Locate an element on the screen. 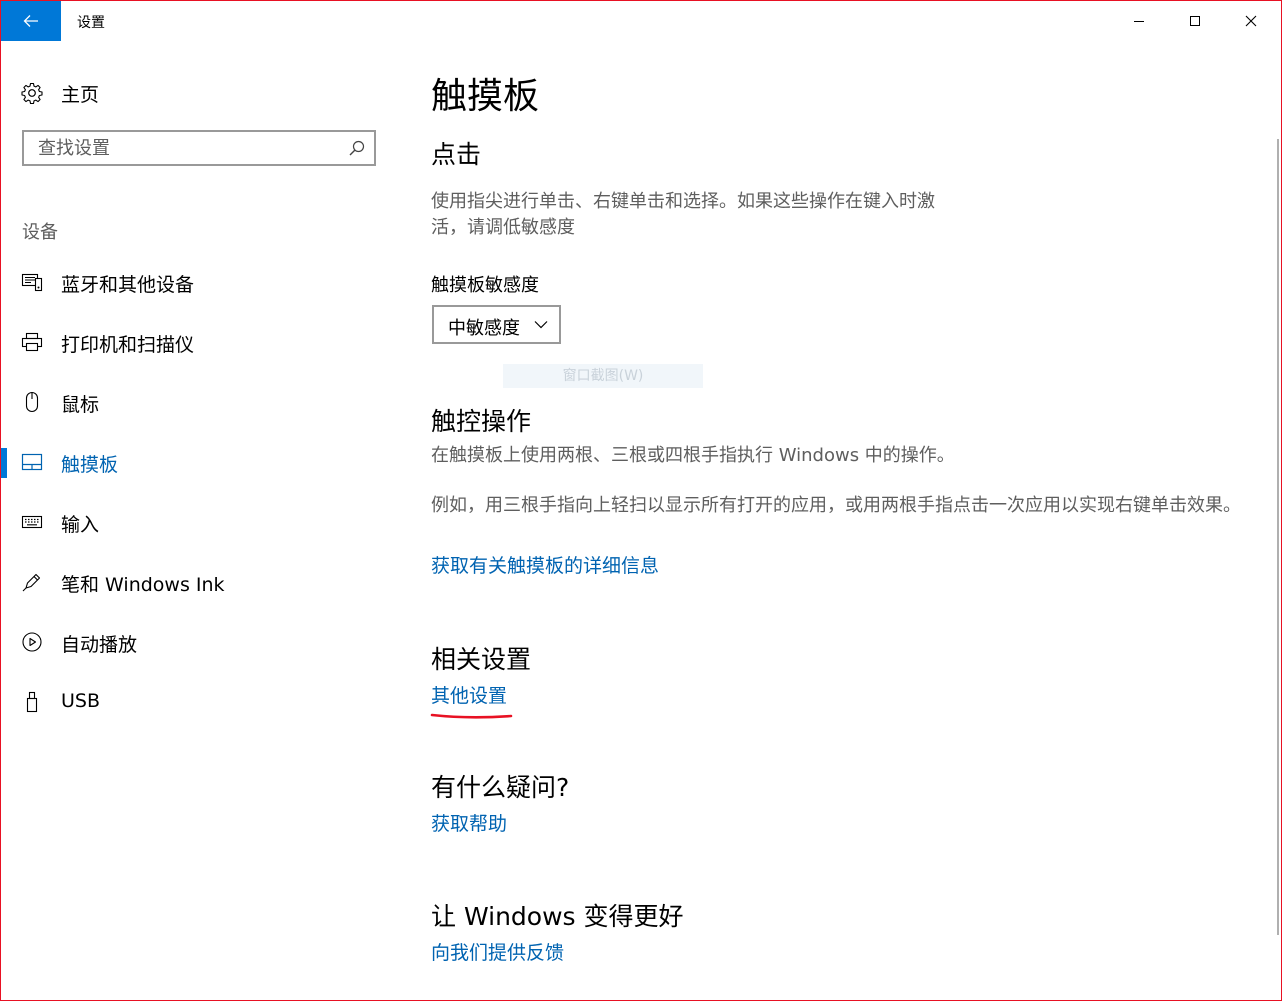 This screenshot has width=1282, height=1001. annotation-underline is located at coordinates (471, 716).